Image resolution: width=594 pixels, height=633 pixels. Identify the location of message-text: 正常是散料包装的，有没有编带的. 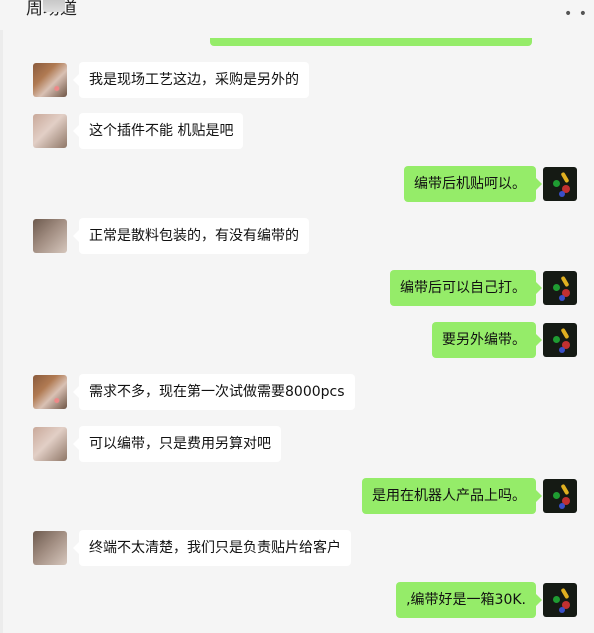
(194, 236).